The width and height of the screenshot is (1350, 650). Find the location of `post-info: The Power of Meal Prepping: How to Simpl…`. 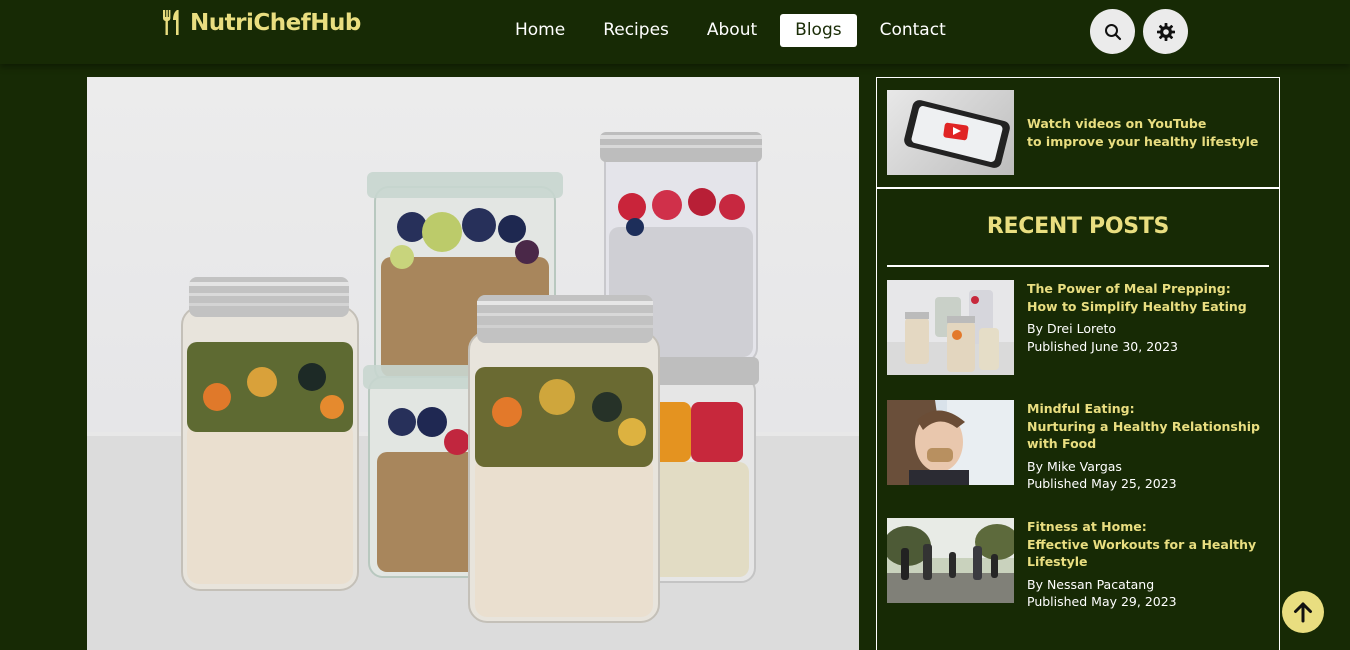

post-info: The Power of Meal Prepping: How to Simpl… is located at coordinates (1149, 317).